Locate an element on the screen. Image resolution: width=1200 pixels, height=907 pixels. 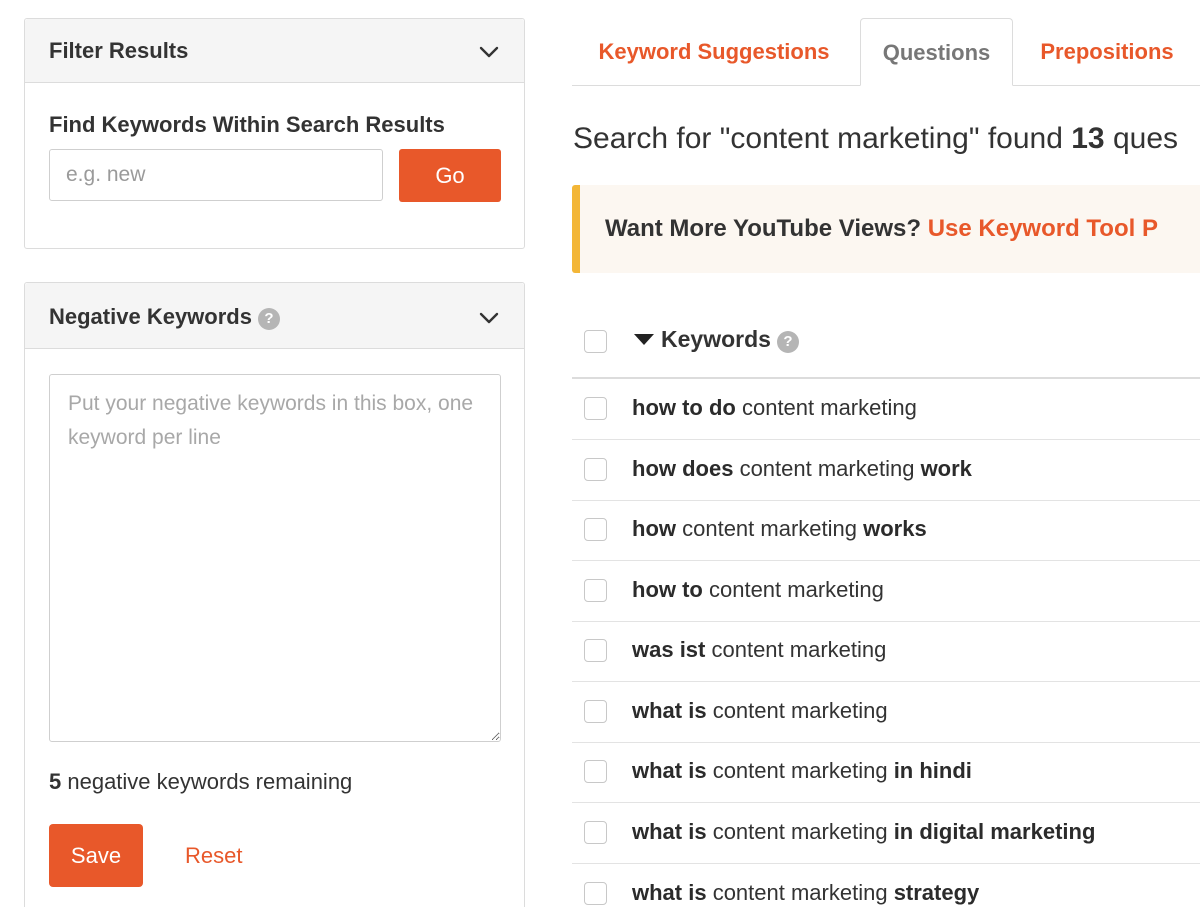
tab-keyword-suggestions: Keyword Suggestions is located at coordinates (714, 52).